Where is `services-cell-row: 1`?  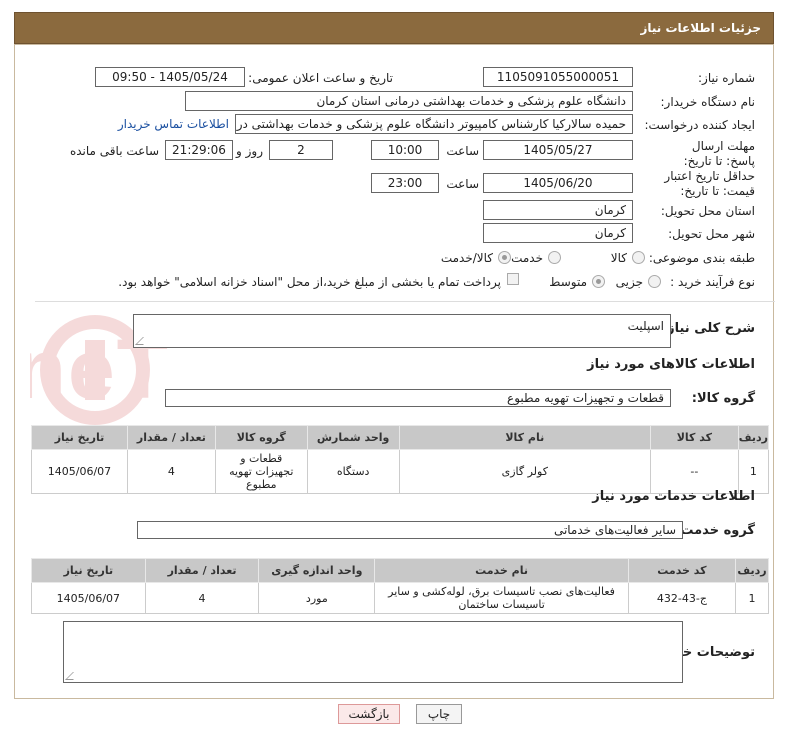 services-cell-row: 1 is located at coordinates (752, 598).